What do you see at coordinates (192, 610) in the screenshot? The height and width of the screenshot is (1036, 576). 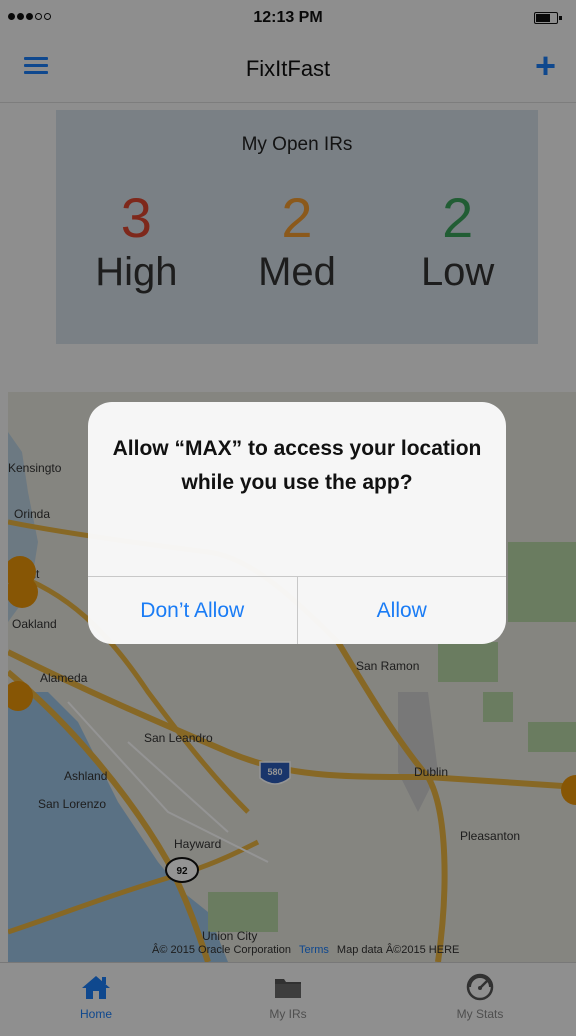 I see `dont-allow-button: Don’t Allow` at bounding box center [192, 610].